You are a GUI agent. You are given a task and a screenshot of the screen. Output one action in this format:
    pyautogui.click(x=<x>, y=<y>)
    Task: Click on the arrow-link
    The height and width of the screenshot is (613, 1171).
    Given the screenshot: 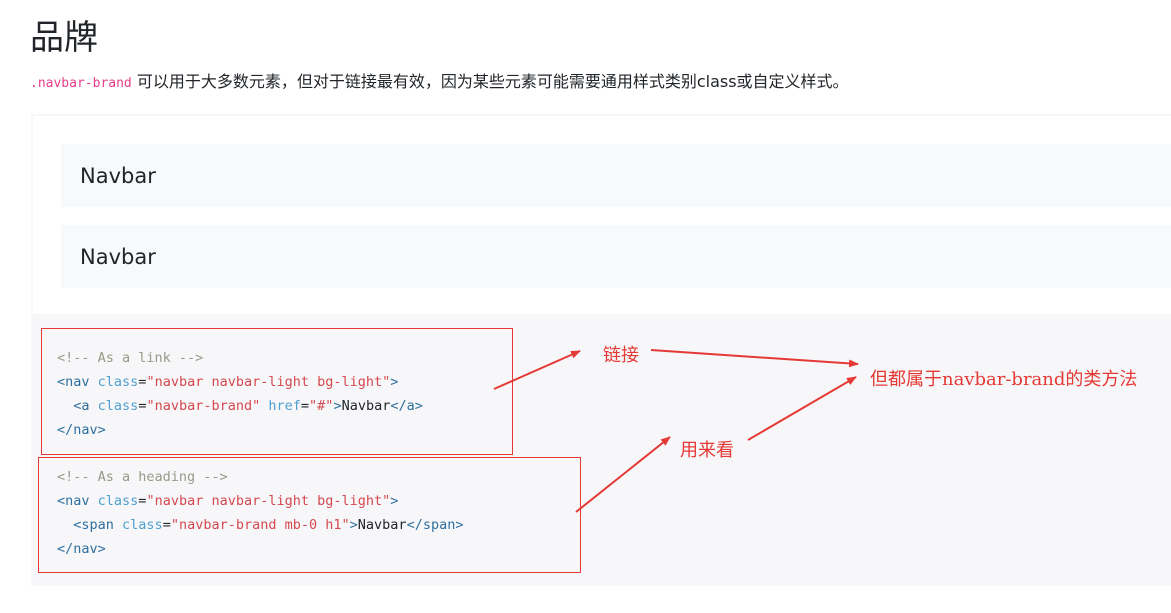 What is the action you would take?
    pyautogui.click(x=537, y=370)
    